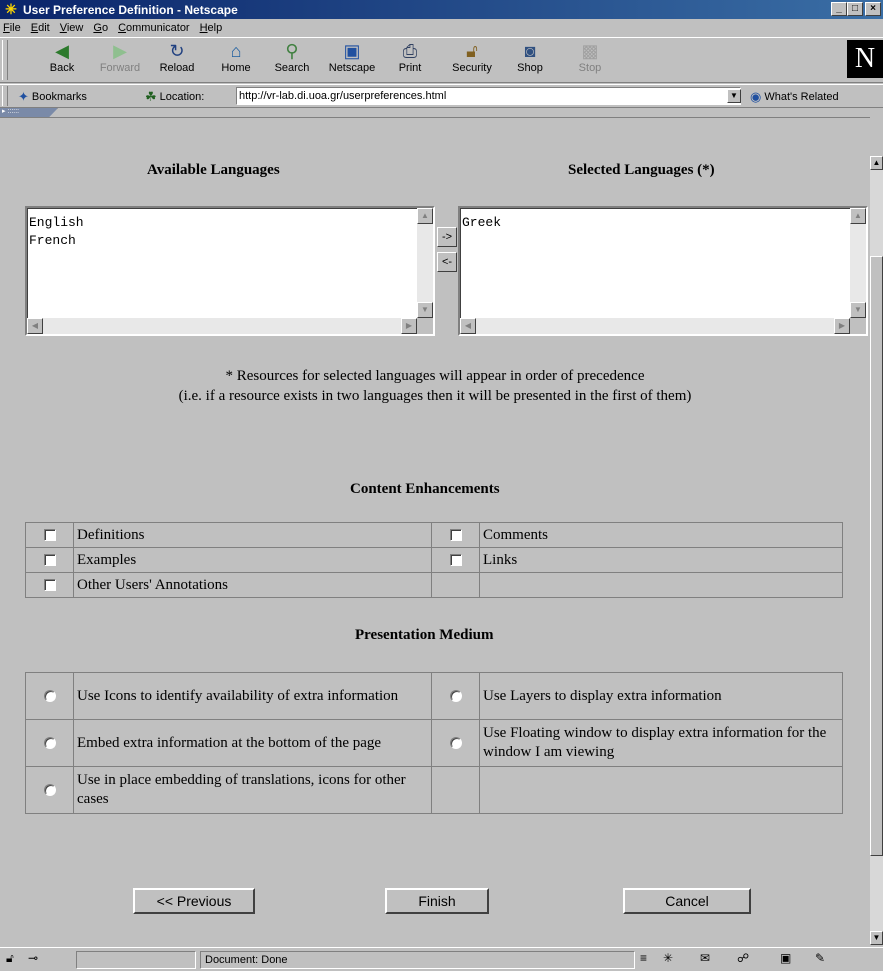  Describe the element at coordinates (641, 170) in the screenshot. I see `selected-languages-heading: Selected Languages (*)` at that location.